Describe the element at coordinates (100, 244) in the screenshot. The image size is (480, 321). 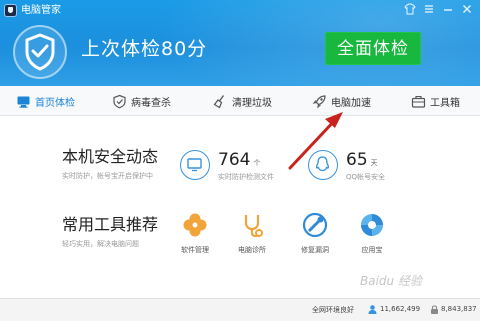
I see `tools-section-subtitle: 轻巧实用，解决电脑问题` at that location.